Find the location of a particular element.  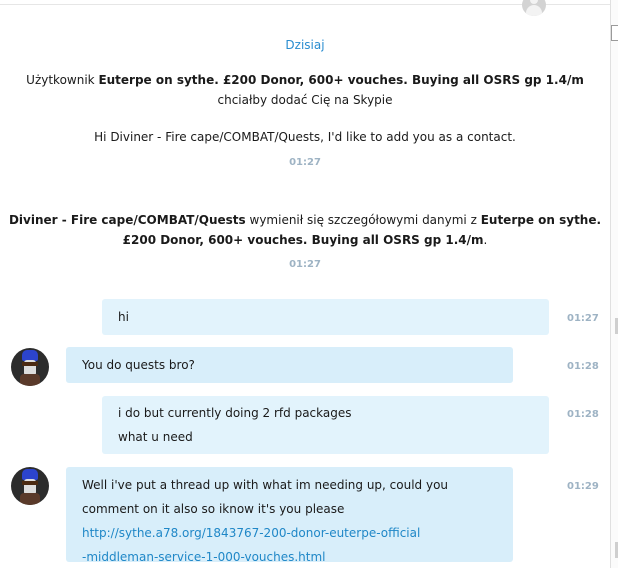

notice-suffix: chciałby dodać Cię na Skypie is located at coordinates (305, 100).